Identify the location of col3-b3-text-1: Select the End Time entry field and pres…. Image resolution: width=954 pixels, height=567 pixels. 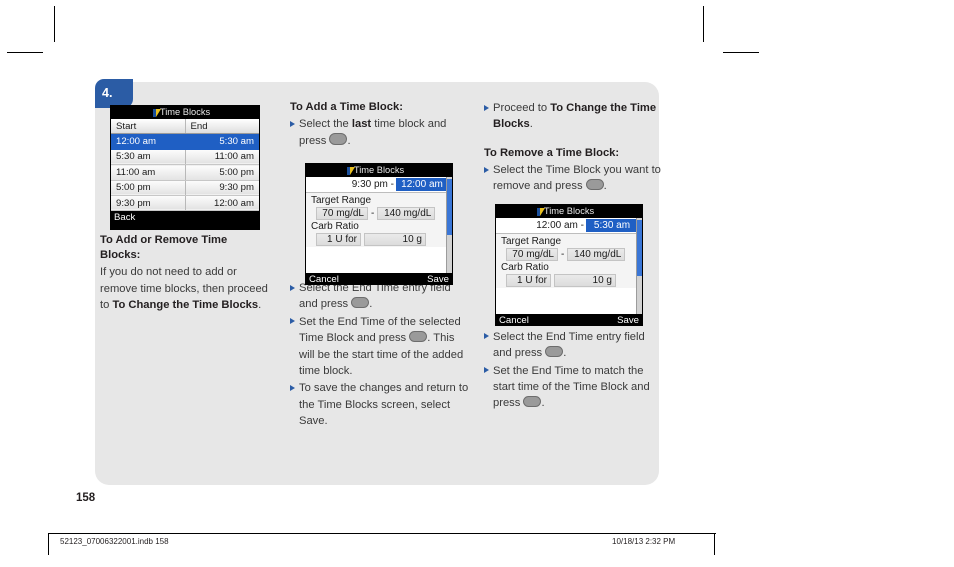
(569, 345).